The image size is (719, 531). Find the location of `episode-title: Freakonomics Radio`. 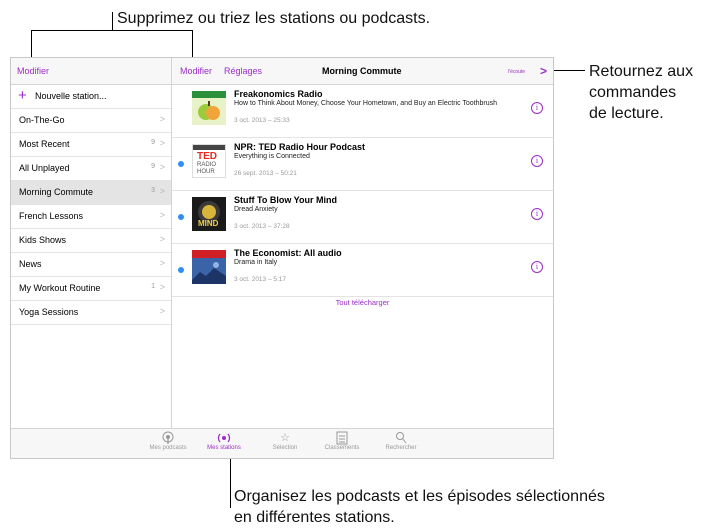

episode-title: Freakonomics Radio is located at coordinates (278, 94).